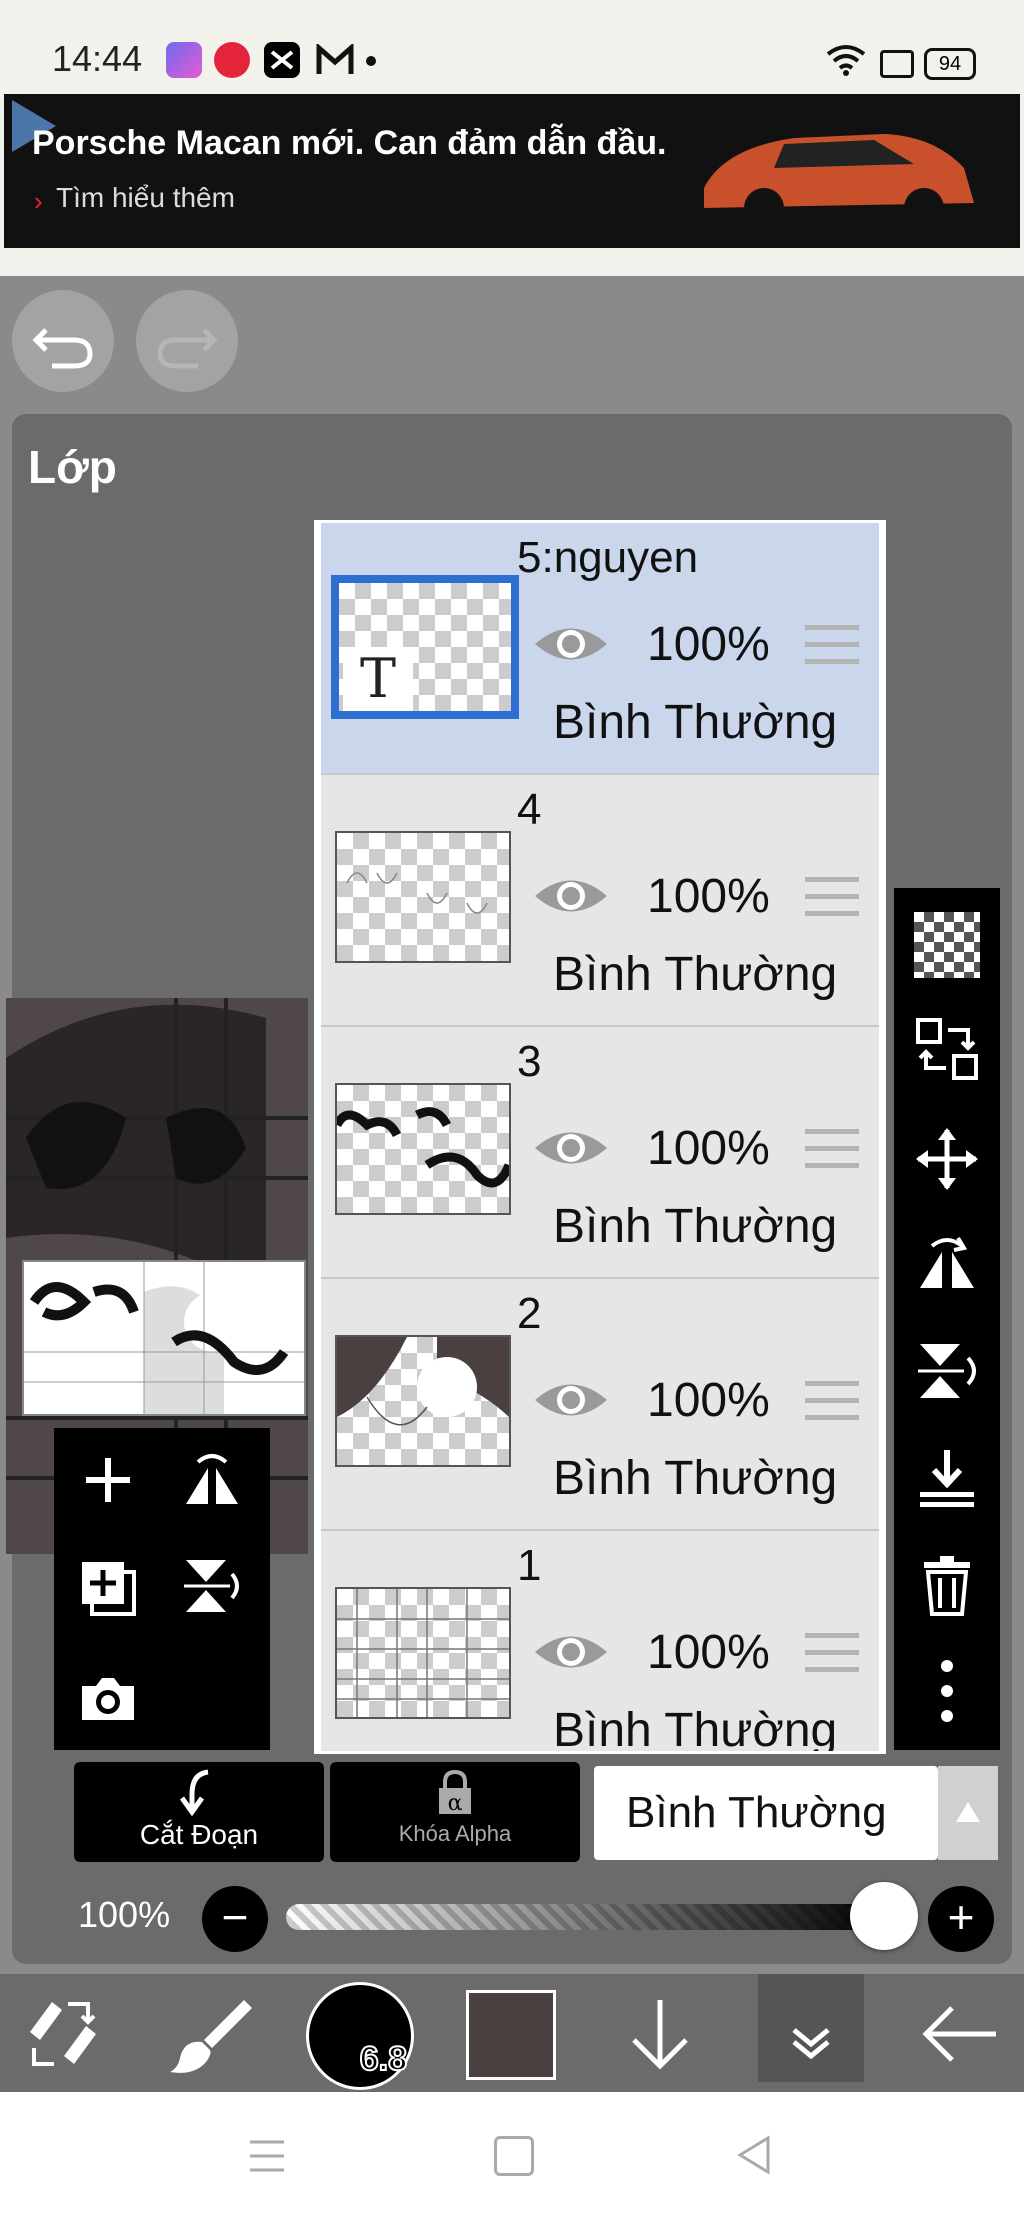 Image resolution: width=1024 pixels, height=2219 pixels. Describe the element at coordinates (108, 1480) in the screenshot. I see `add-layer-icon` at that location.